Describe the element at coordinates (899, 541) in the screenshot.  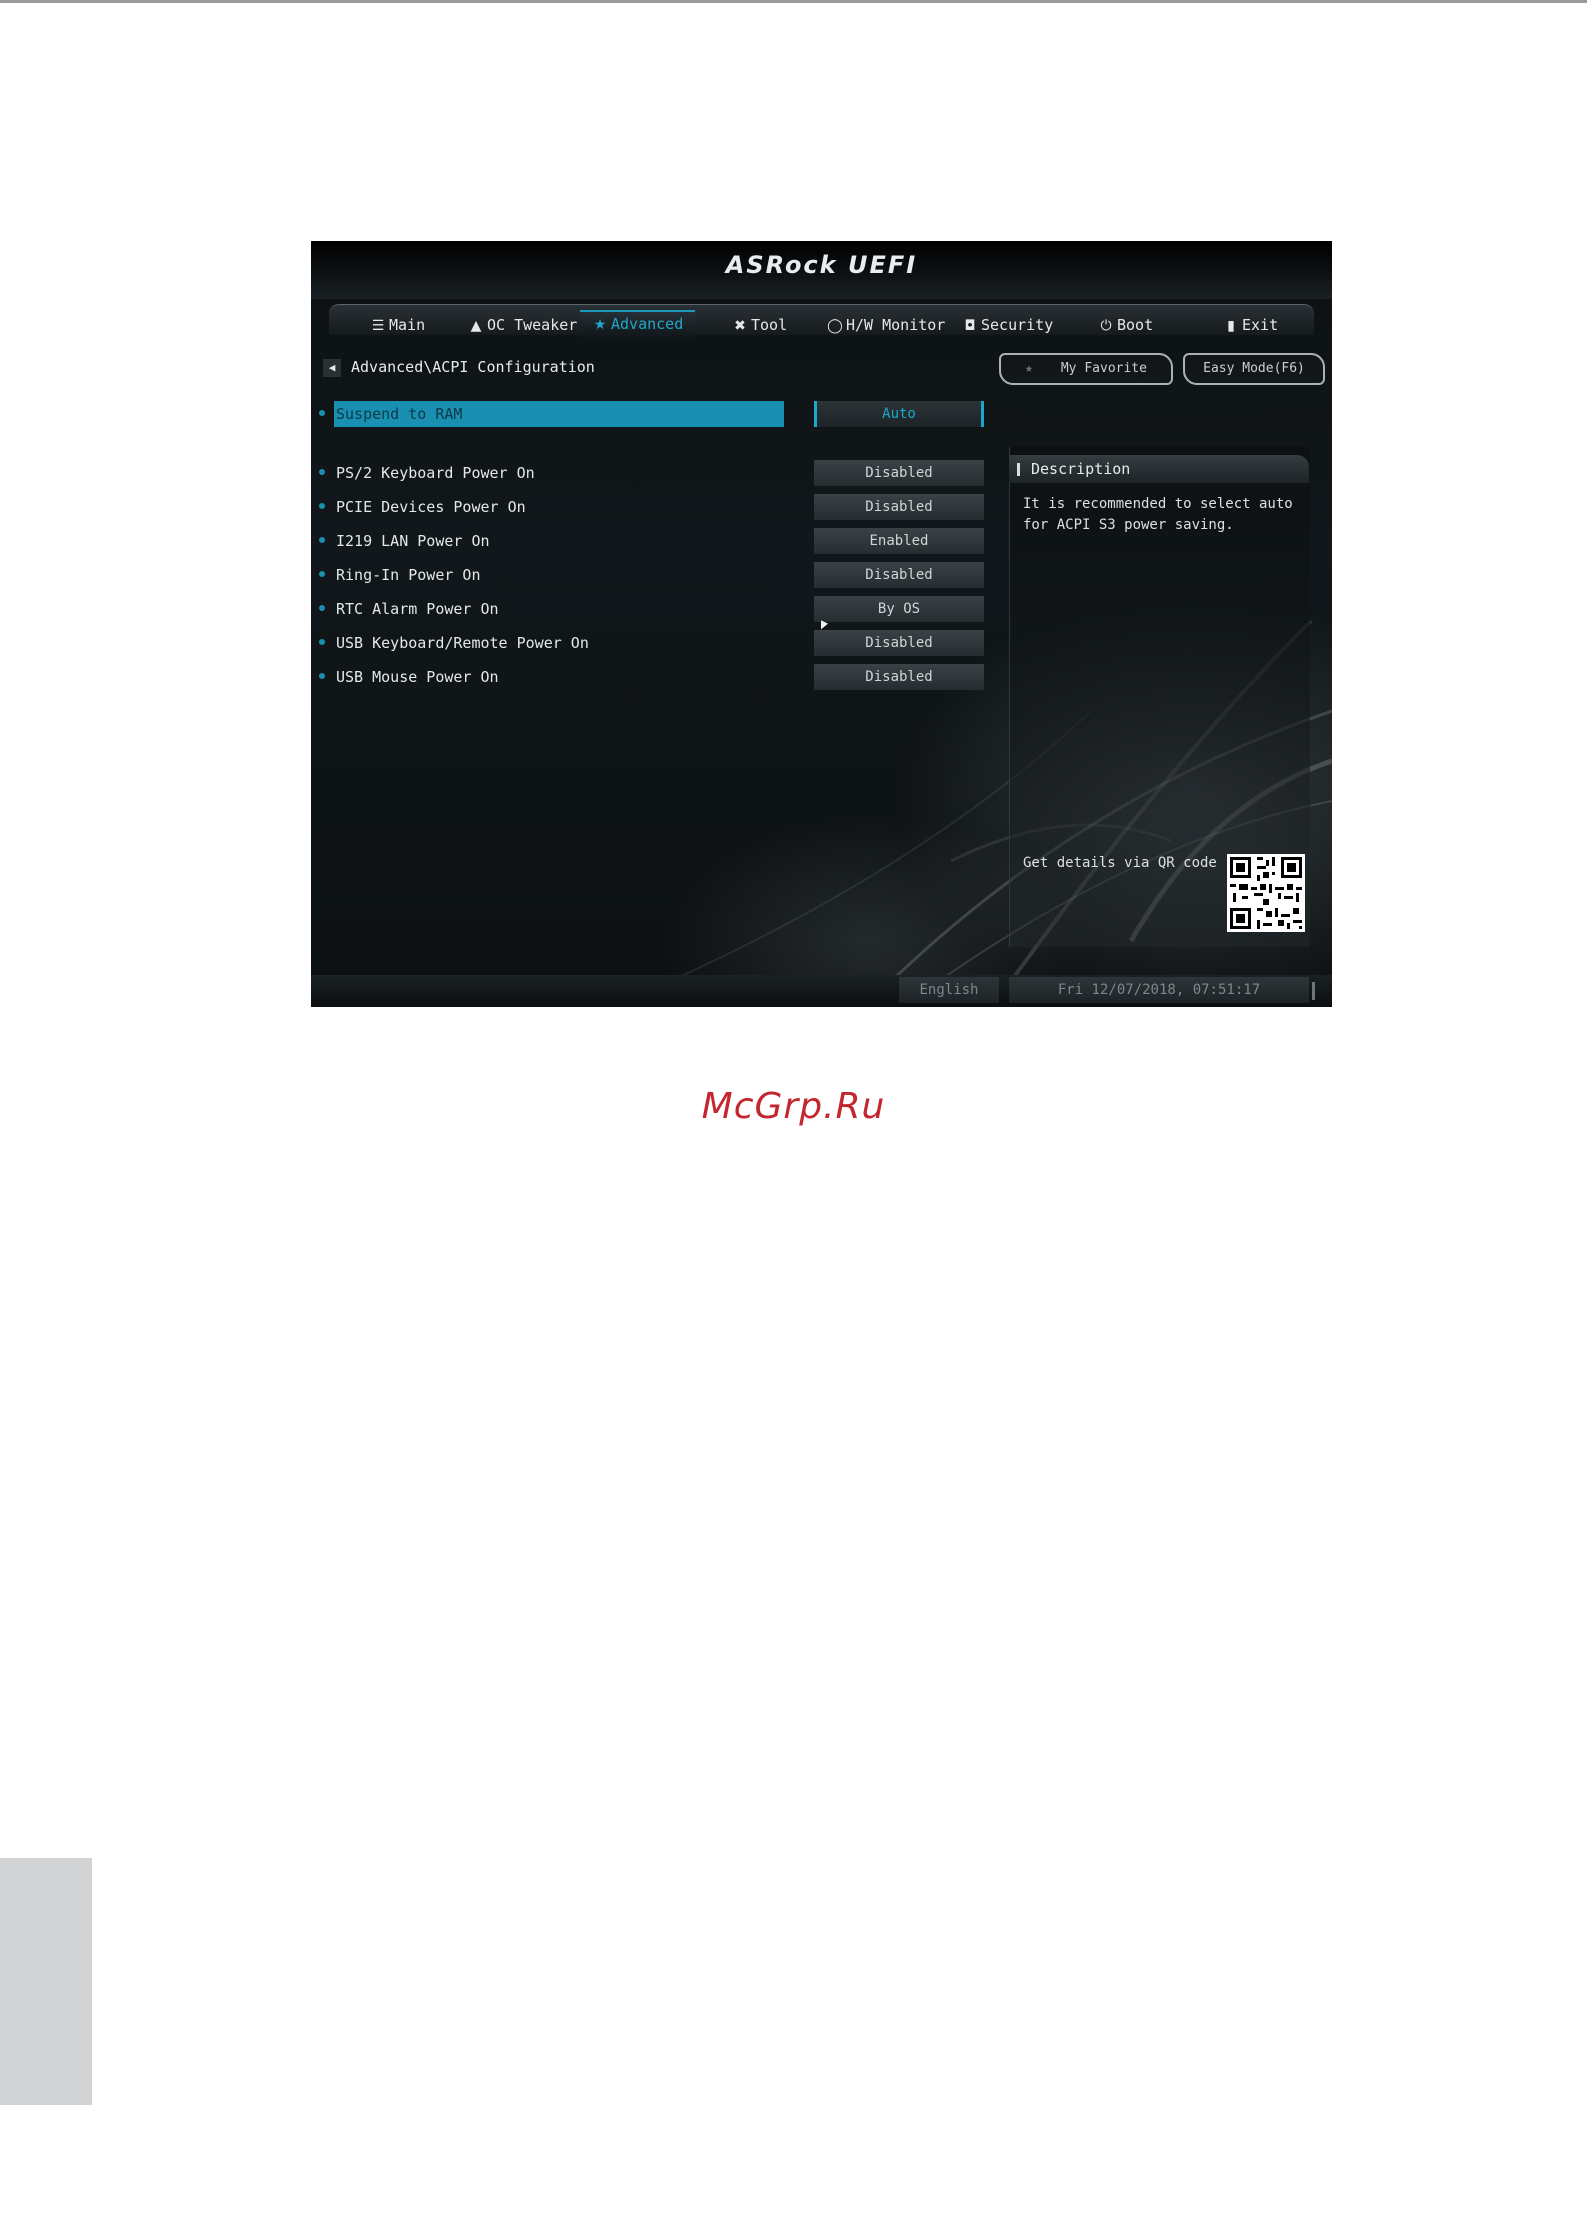
I see `setting-value-select: Enabled` at that location.